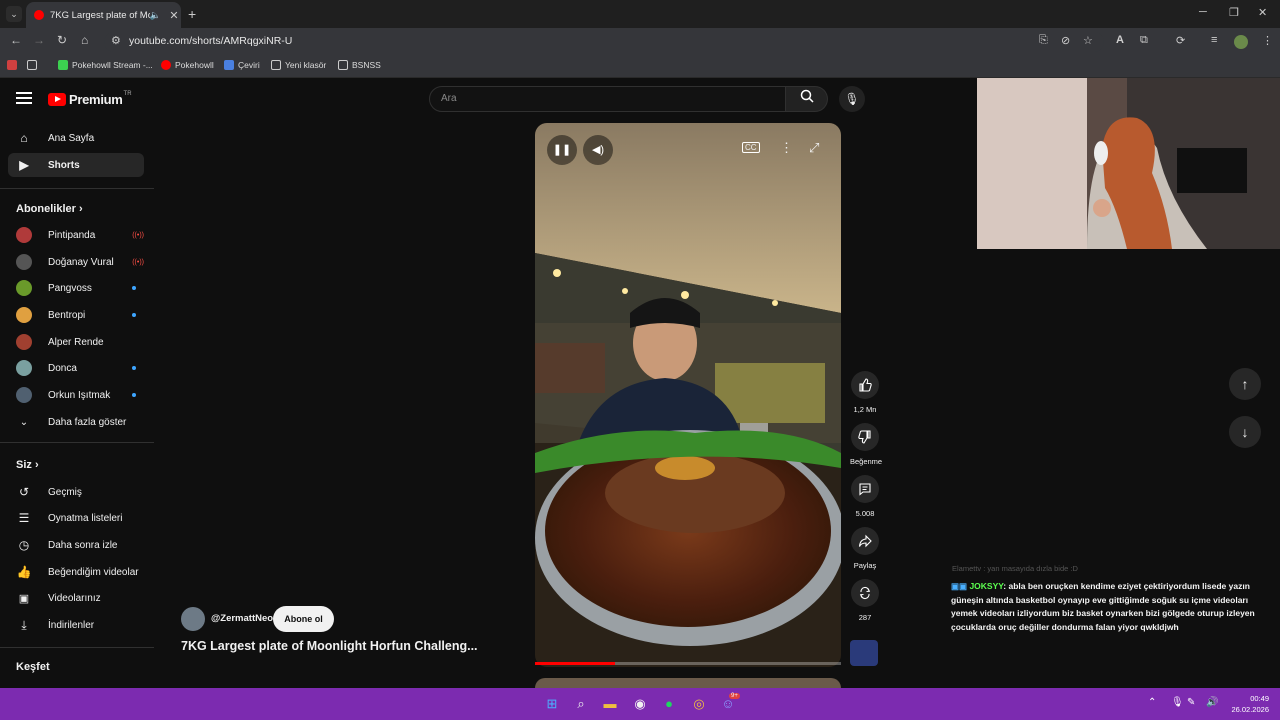 This screenshot has height=720, width=1280. Describe the element at coordinates (865, 489) in the screenshot. I see `comment-icon` at that location.